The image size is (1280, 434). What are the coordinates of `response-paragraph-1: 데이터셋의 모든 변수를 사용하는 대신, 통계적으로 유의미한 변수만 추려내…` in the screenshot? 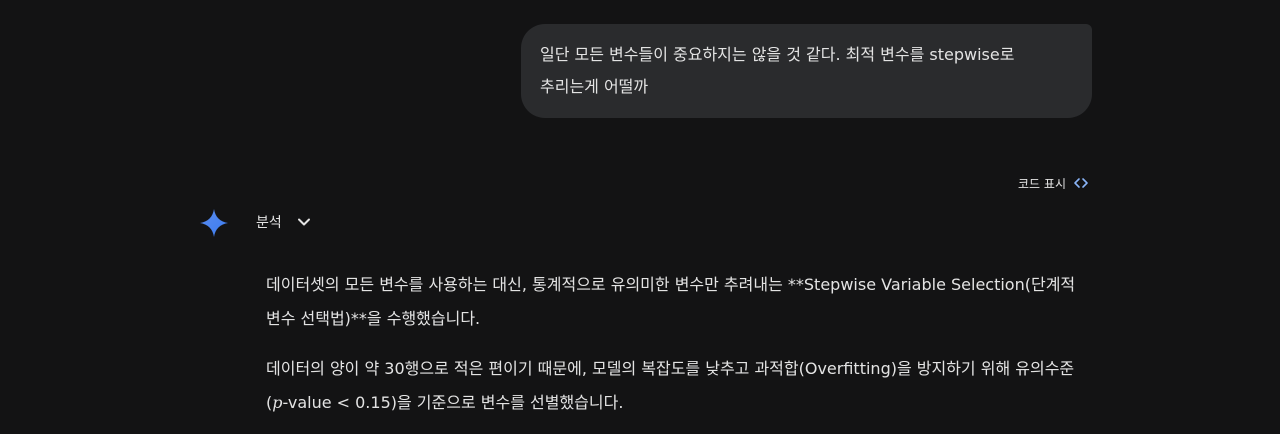 It's located at (671, 301).